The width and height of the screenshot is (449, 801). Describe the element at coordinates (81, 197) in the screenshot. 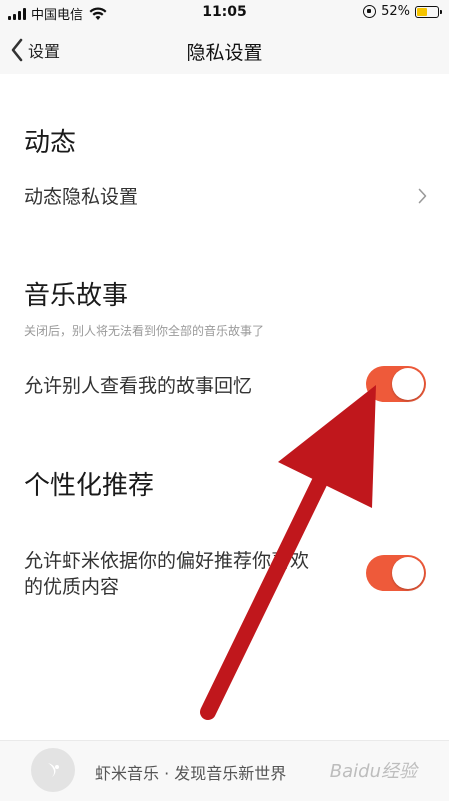

I see `dynamic-privacy-label: 动态隐私设置` at that location.